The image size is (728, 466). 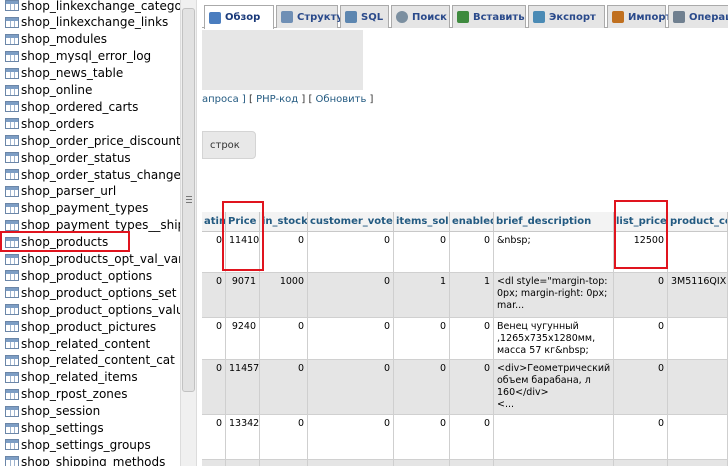 I want to click on sidebar-table-item: shop_product_pictures, so click(x=90, y=326).